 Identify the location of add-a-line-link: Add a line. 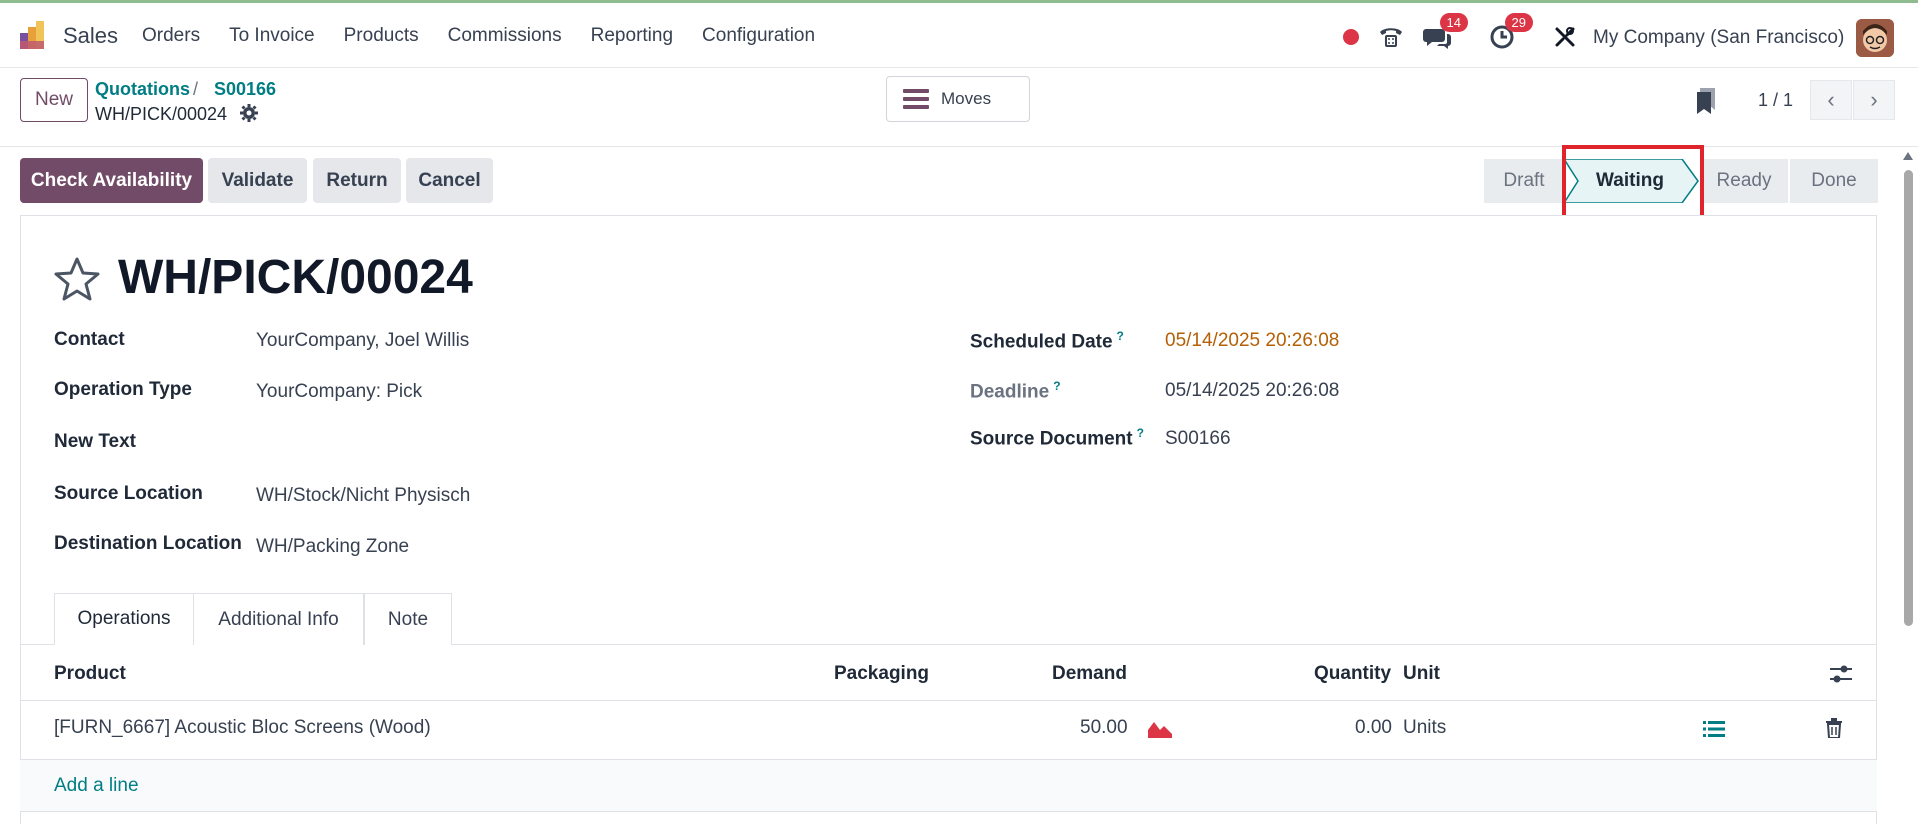
(96, 786).